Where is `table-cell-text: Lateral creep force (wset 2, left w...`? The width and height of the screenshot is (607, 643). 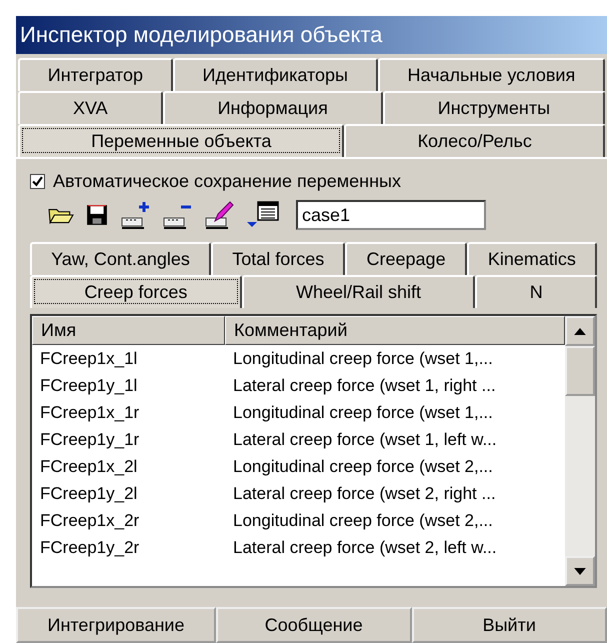 table-cell-text: Lateral creep force (wset 2, left w... is located at coordinates (365, 548).